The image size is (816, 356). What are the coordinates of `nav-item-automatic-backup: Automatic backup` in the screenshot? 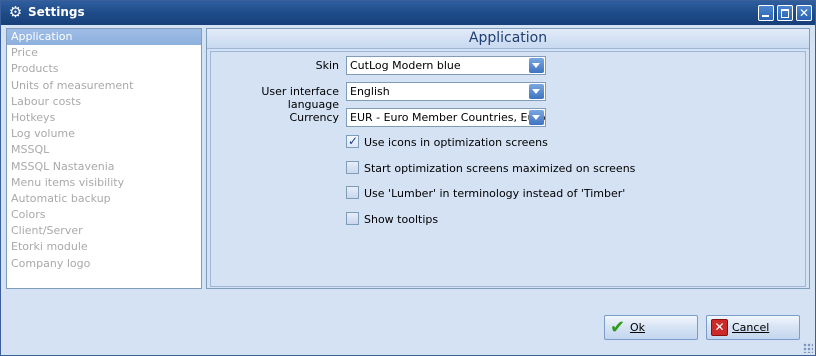 It's located at (104, 199).